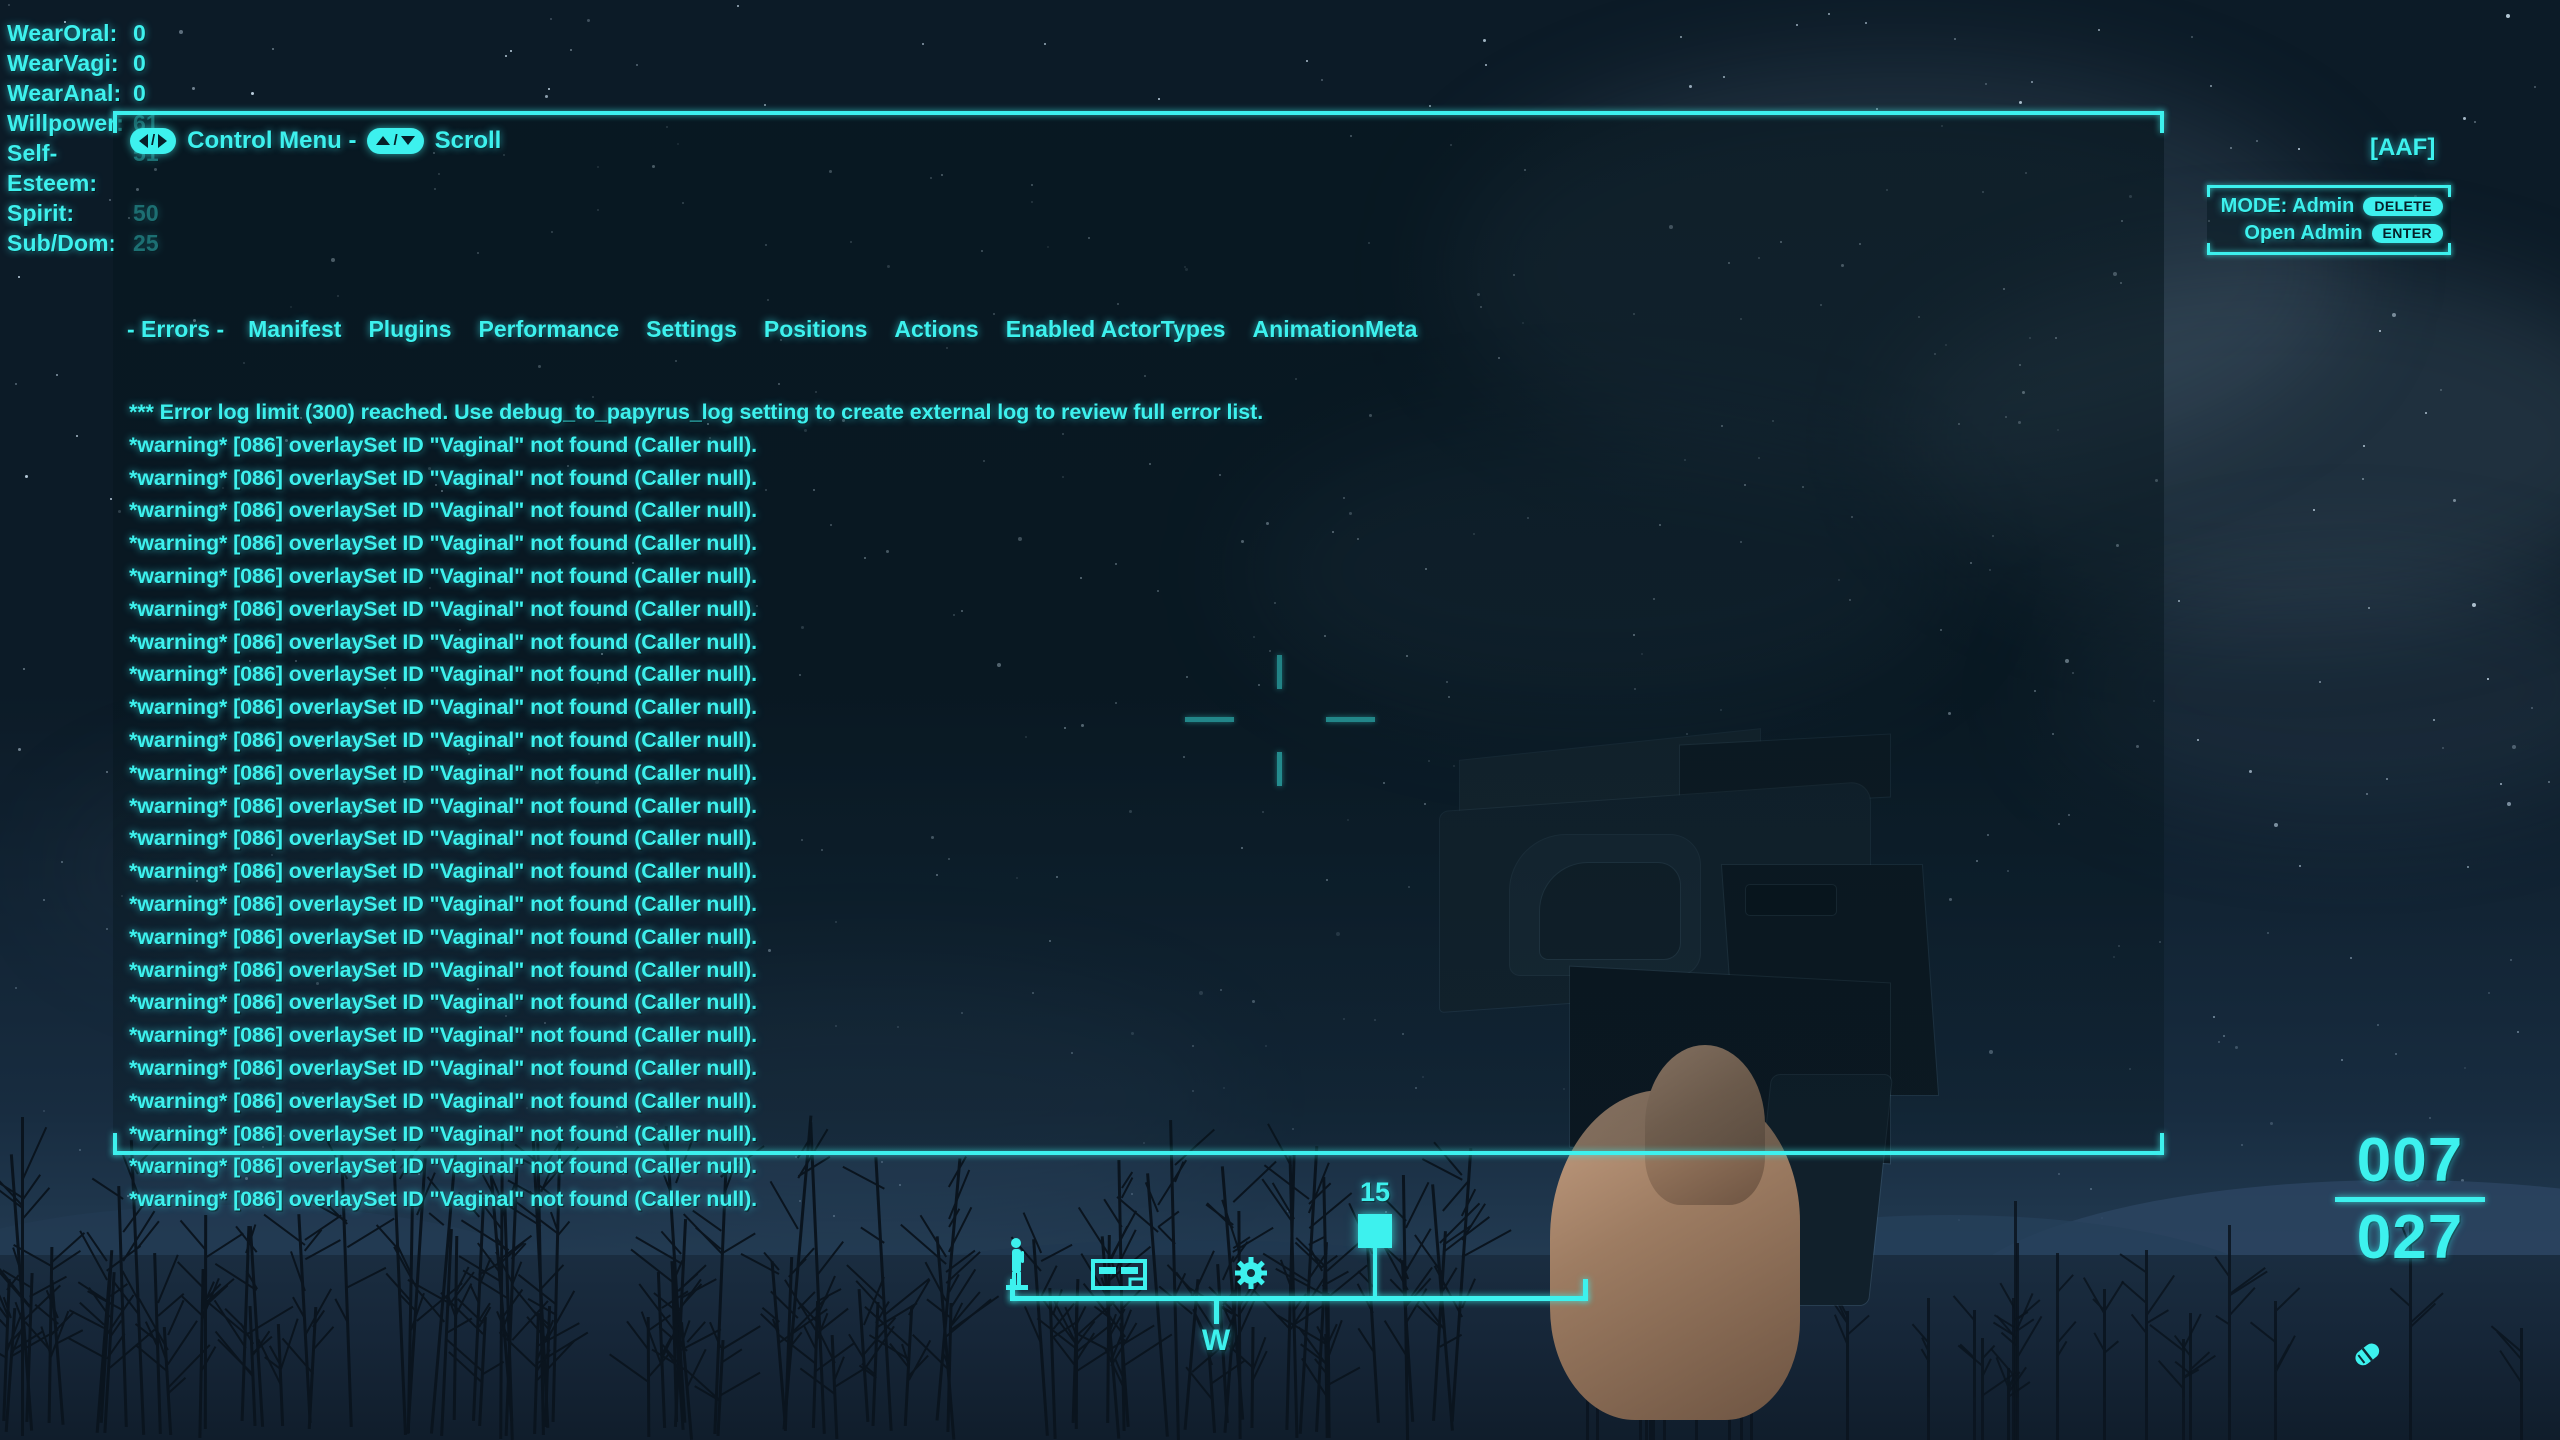 The image size is (2560, 1440). Describe the element at coordinates (2410, 1160) in the screenshot. I see `ammo-current: 007` at that location.